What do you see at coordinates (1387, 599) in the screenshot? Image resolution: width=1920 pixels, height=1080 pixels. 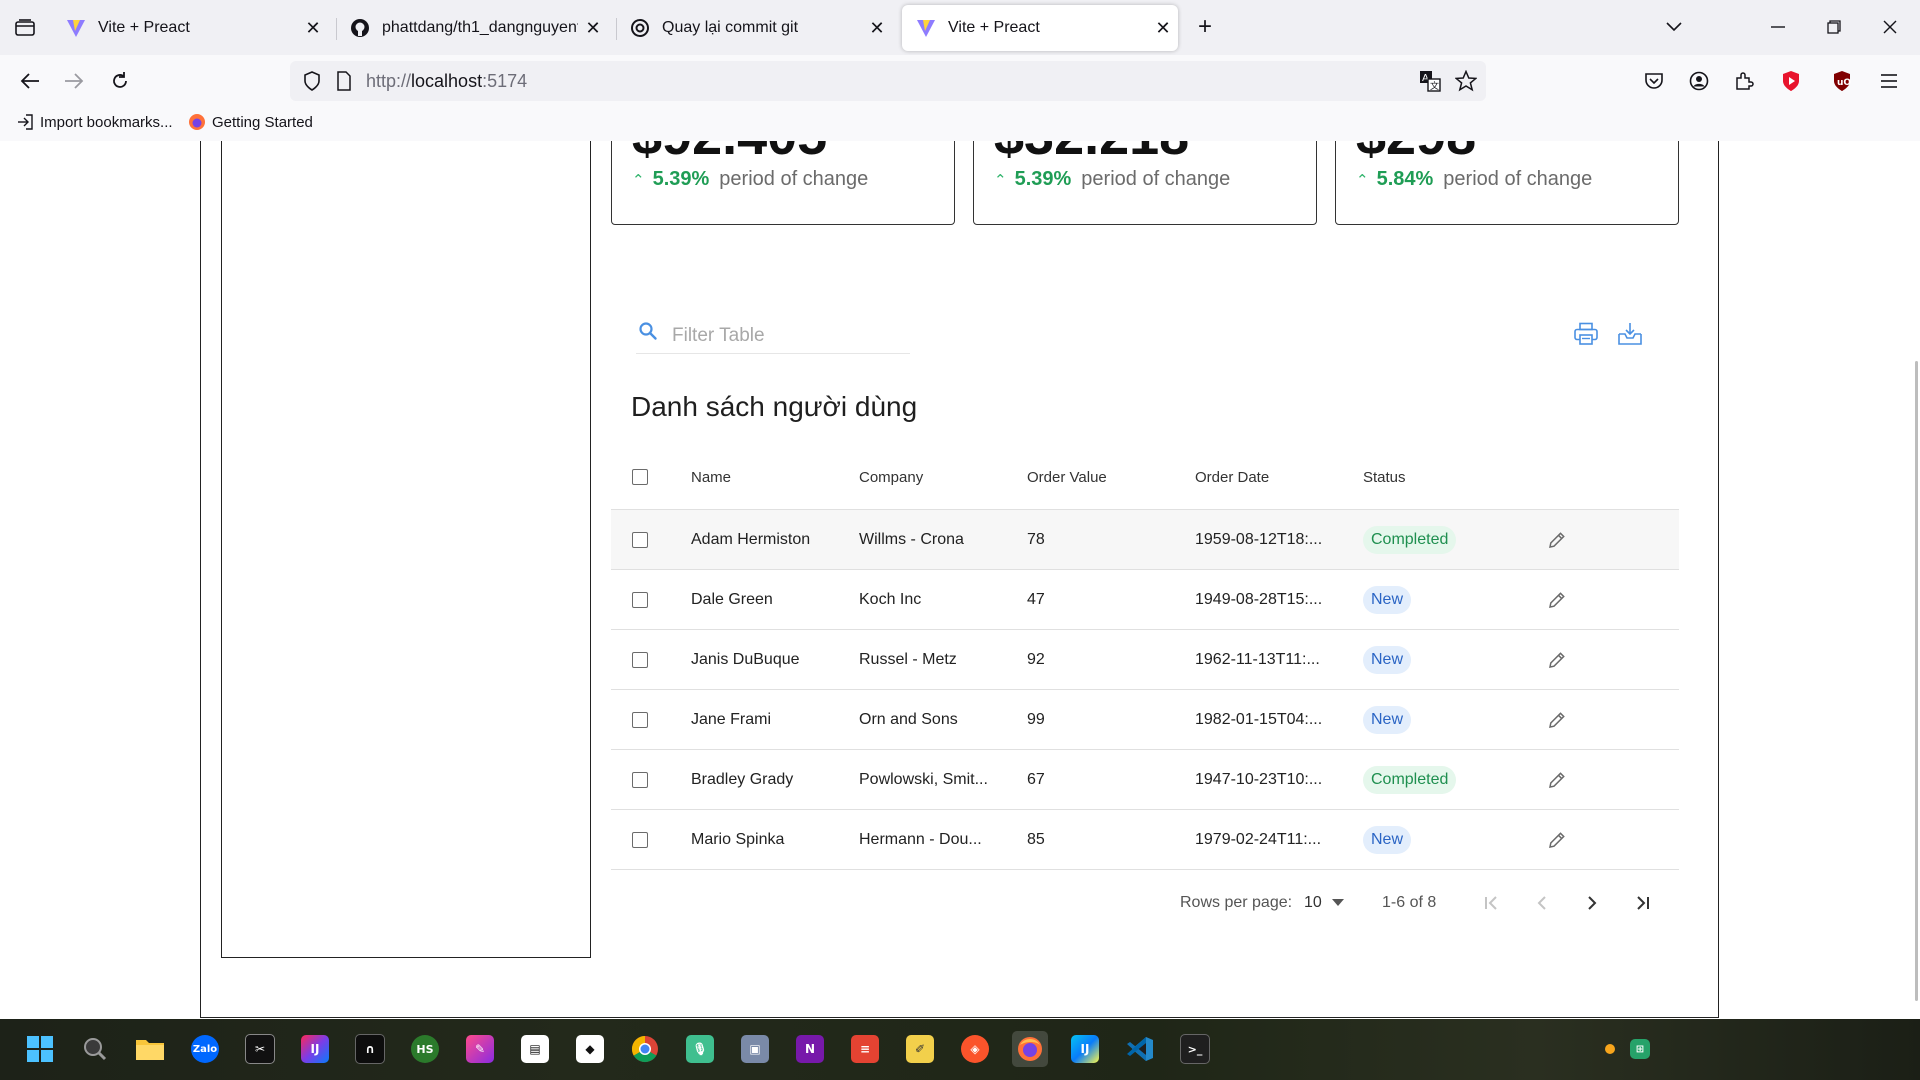 I see `cell-status: New` at bounding box center [1387, 599].